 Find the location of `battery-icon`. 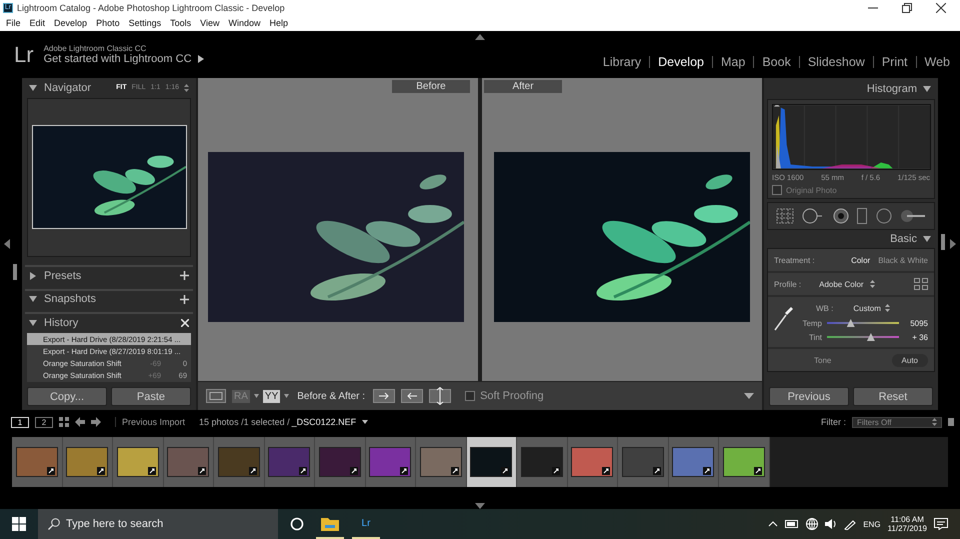

battery-icon is located at coordinates (792, 524).